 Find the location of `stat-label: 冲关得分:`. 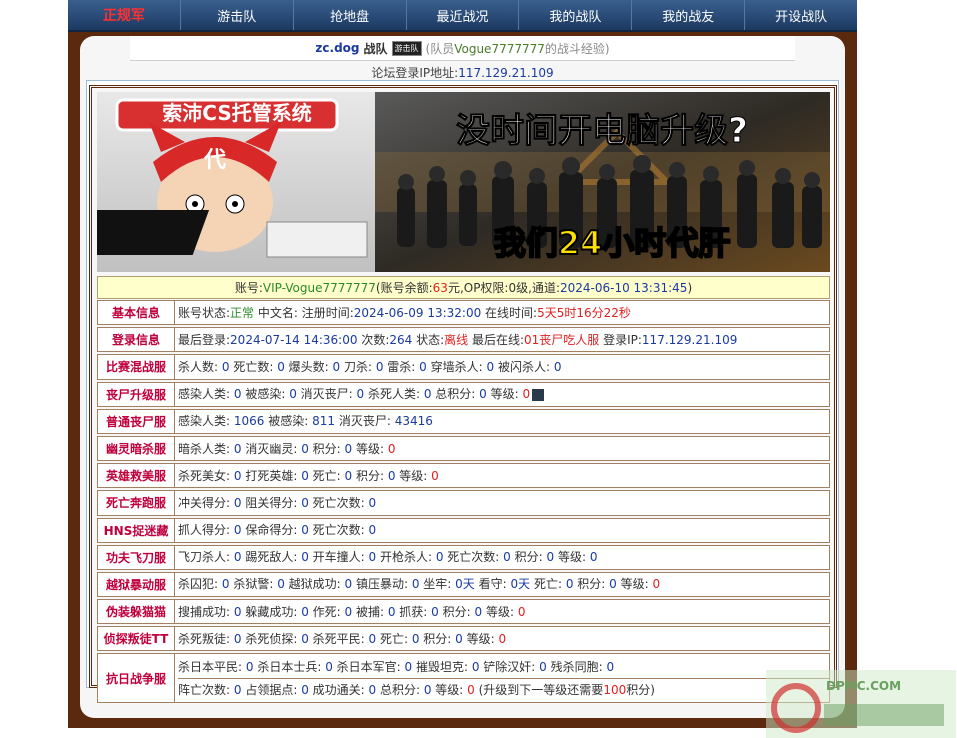

stat-label: 冲关得分: is located at coordinates (206, 502).